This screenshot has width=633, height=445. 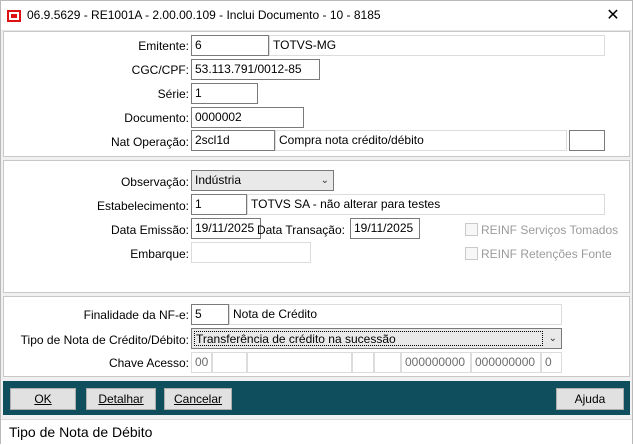 I want to click on tipo-nota-label: Tipo de Nota de Crédito/Débito:, so click(x=104, y=340).